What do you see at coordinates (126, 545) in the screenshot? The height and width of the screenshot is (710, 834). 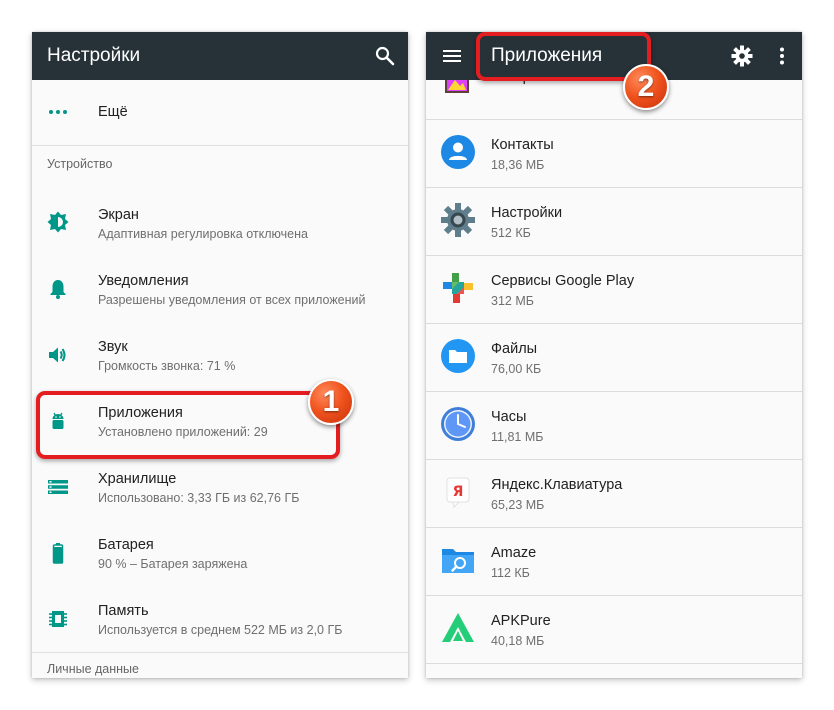 I see `settings-item-title: Батарея` at bounding box center [126, 545].